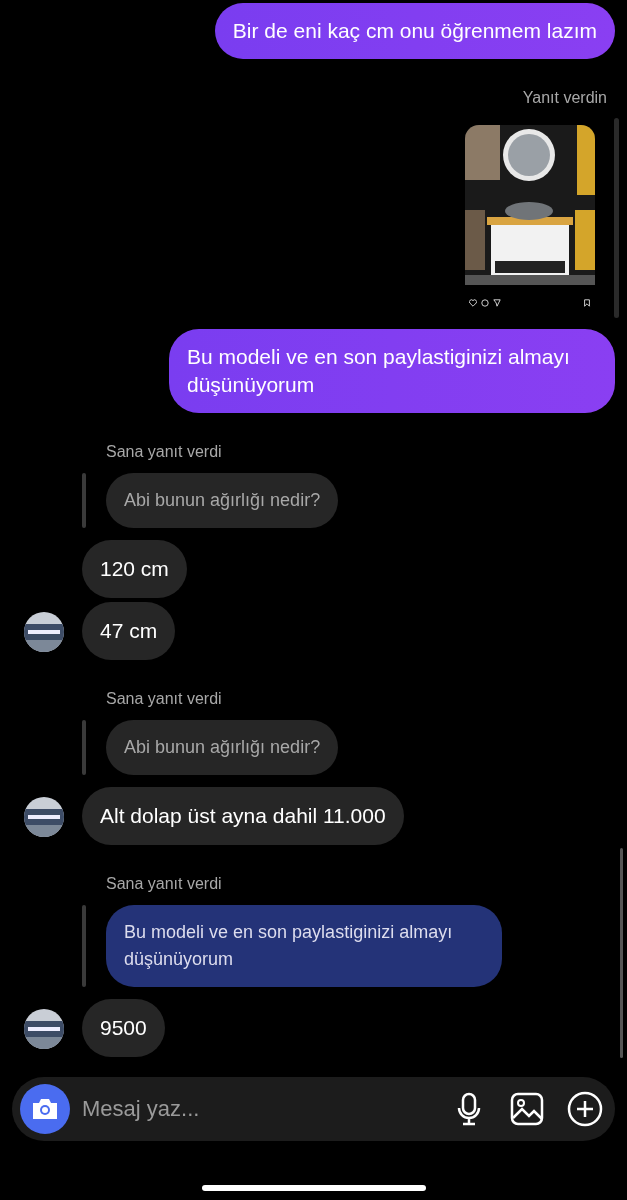  What do you see at coordinates (243, 816) in the screenshot?
I see `received-message: Alt dolap üst ayna dahil 11.000` at bounding box center [243, 816].